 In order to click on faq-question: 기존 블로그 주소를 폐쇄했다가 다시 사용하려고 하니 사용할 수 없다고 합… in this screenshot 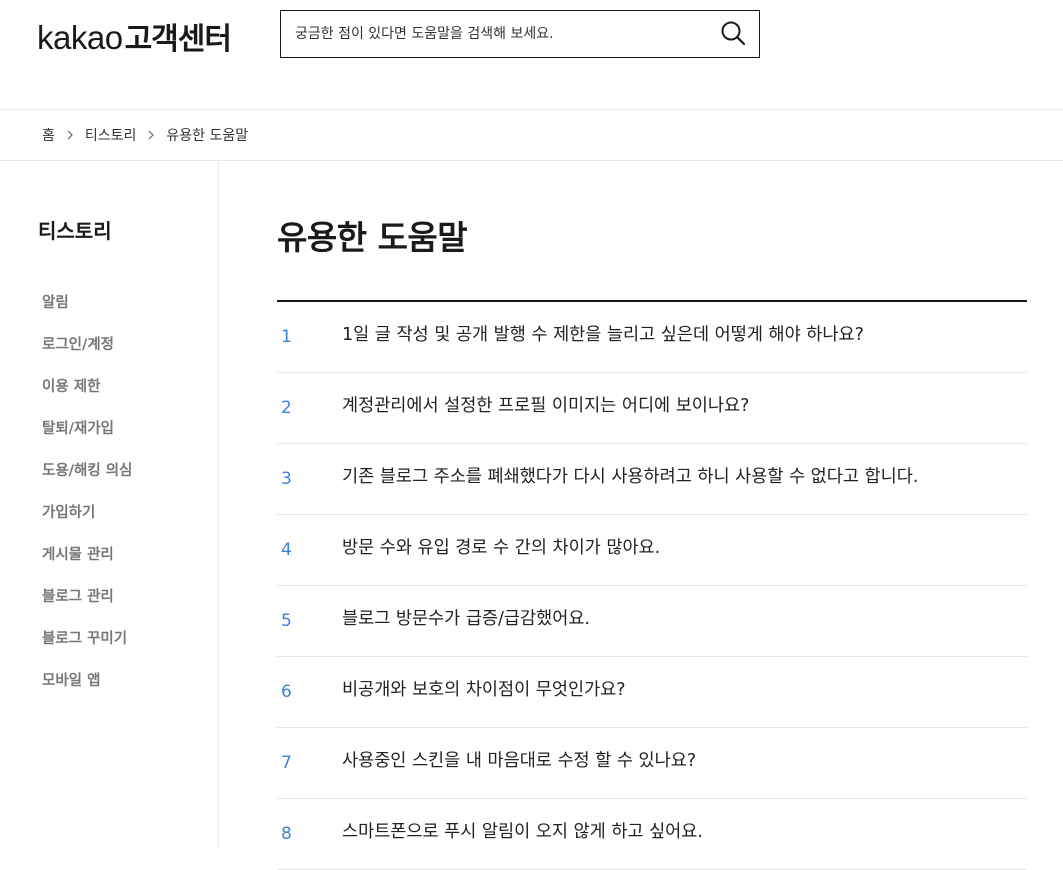, I will do `click(657, 478)`.